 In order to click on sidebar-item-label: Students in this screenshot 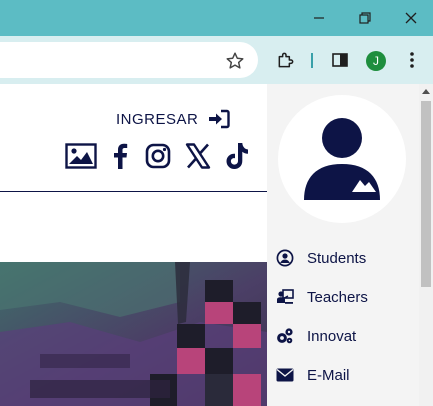, I will do `click(337, 258)`.